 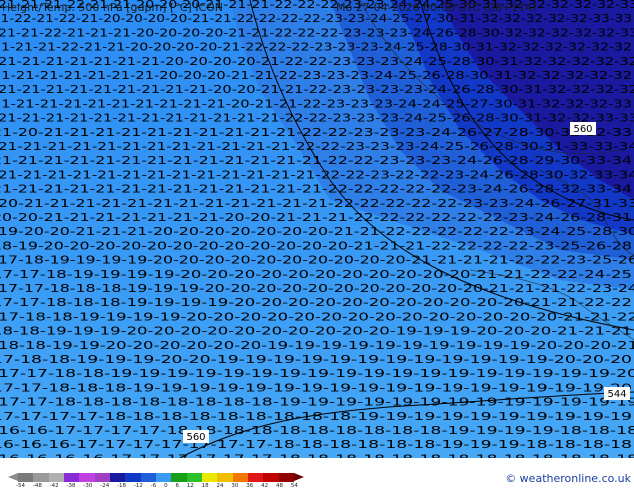 I want to click on colorbar-tick: -42, so click(x=54, y=486).